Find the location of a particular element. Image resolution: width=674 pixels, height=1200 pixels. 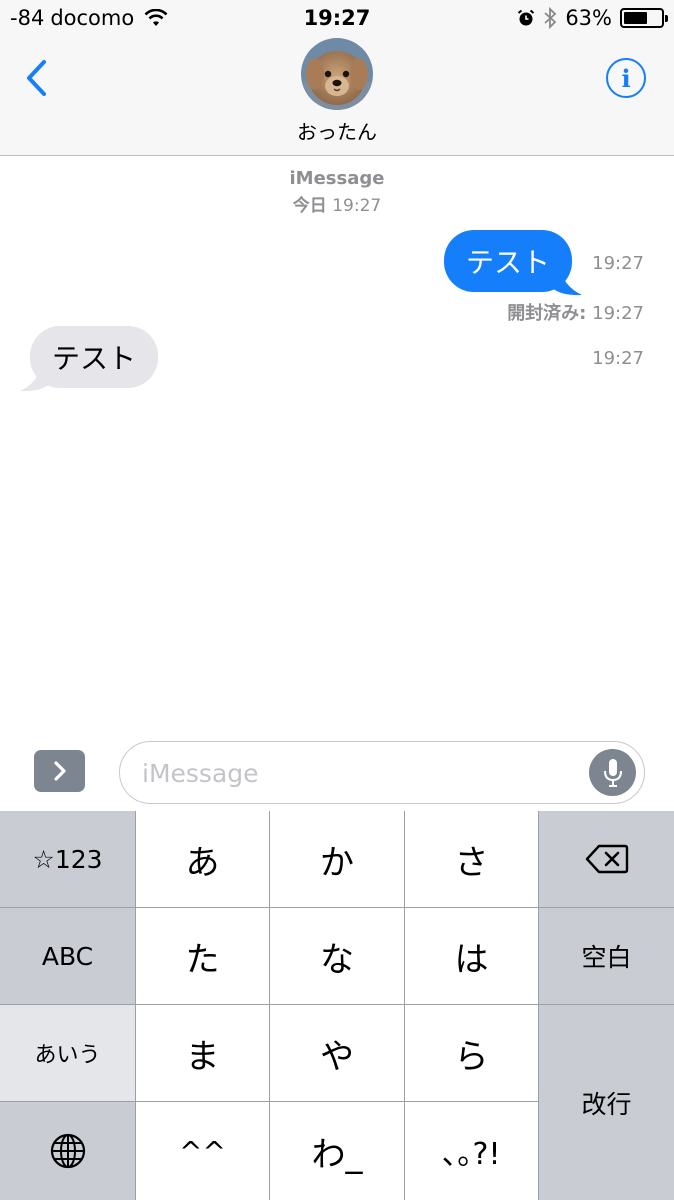

timestamp-header: 今日 19:27 is located at coordinates (337, 203).